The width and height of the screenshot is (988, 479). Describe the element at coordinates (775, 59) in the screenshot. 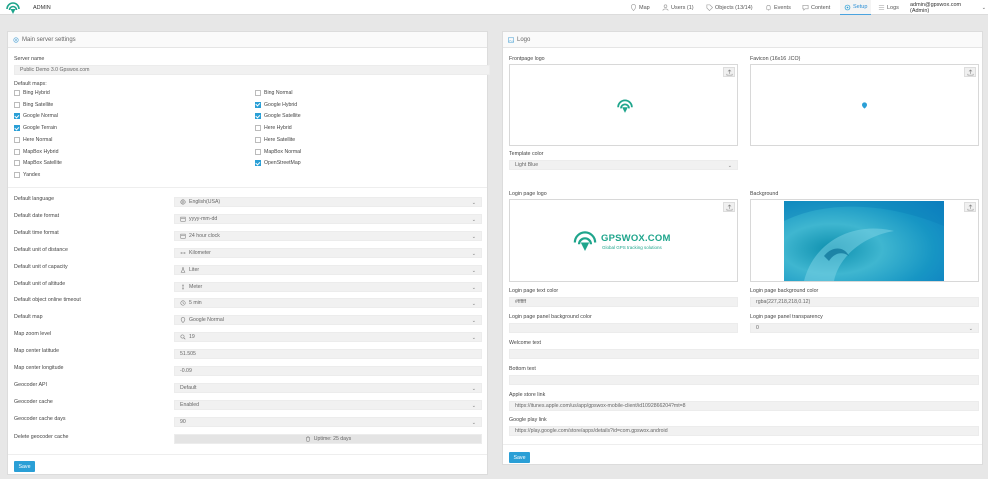

I see `favicon-label: Favicon (16x16 .ICO)` at that location.